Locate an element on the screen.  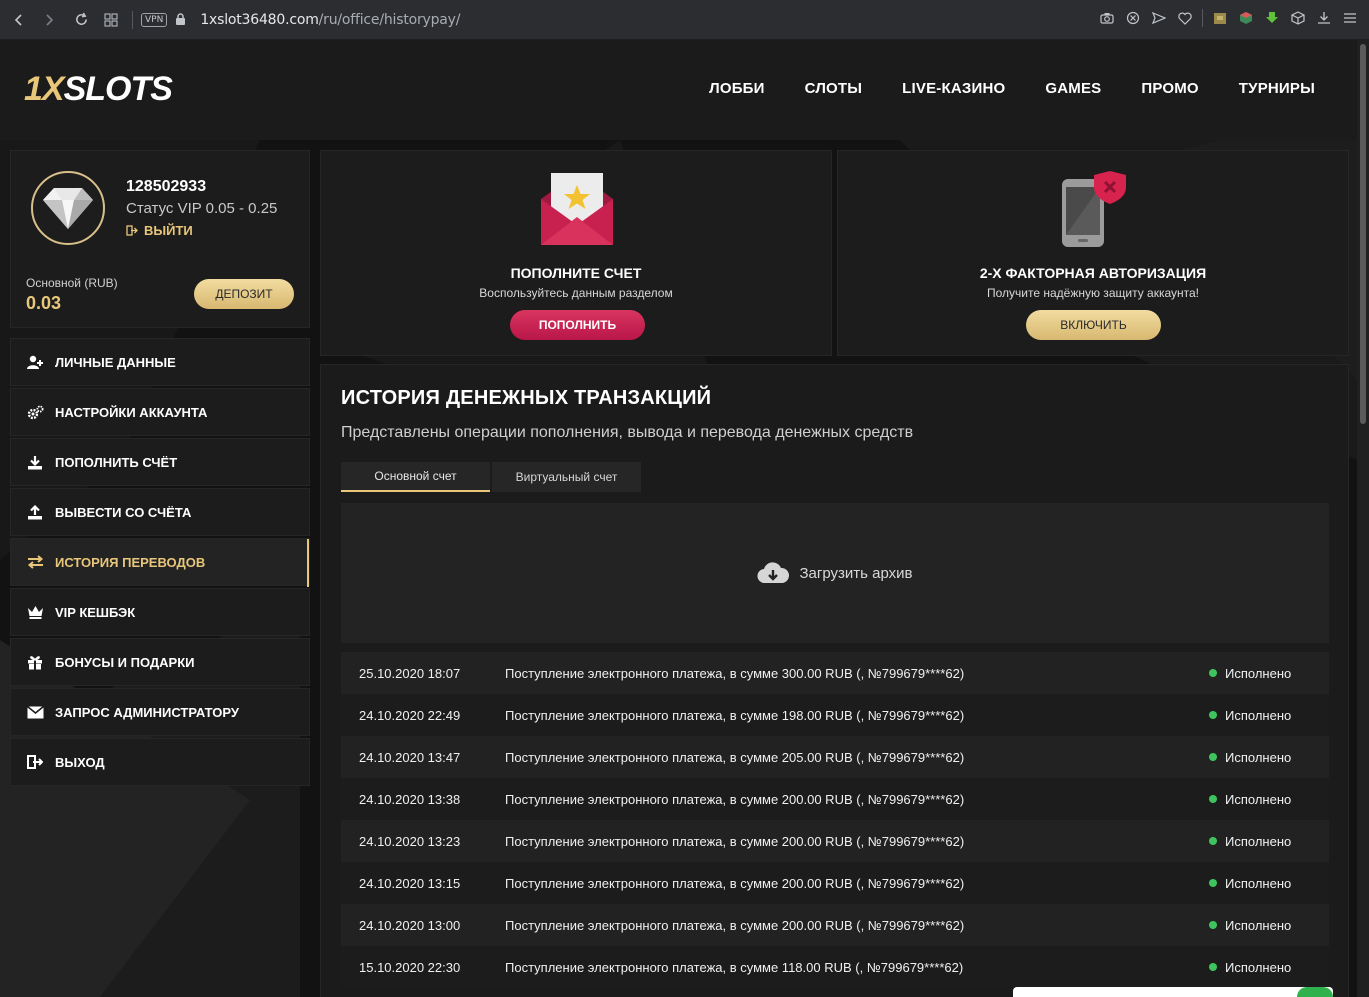
deposit-card-title: ПОПОЛНИТЕ СЧЕТ is located at coordinates (576, 273).